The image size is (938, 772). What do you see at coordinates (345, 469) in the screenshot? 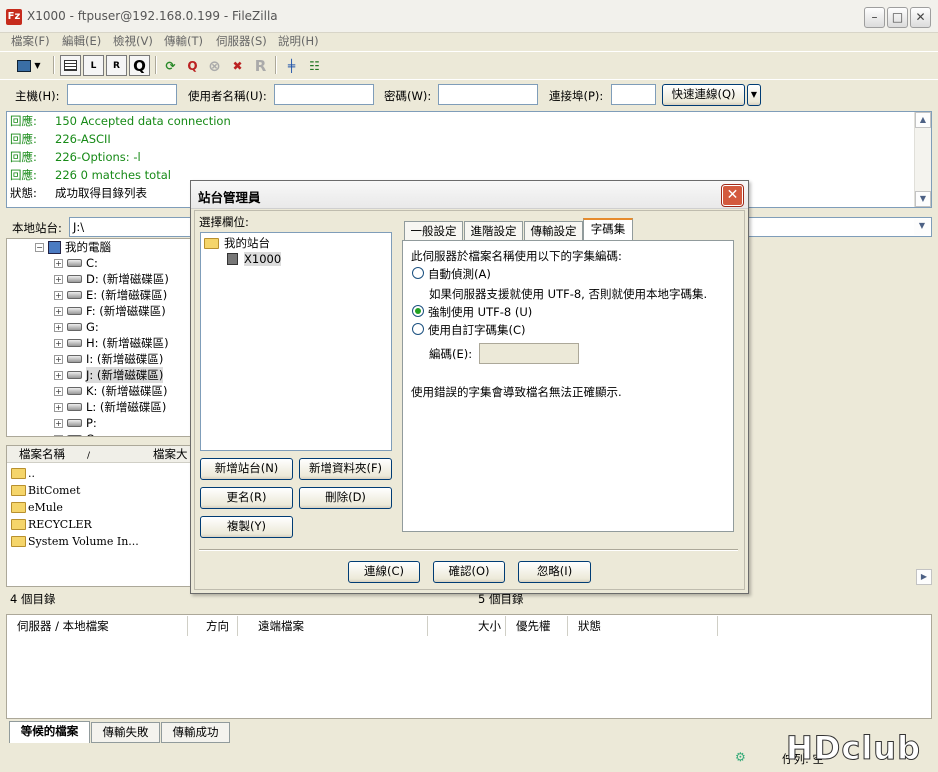
I see `new-folder-button: 新增資料夾(F)` at bounding box center [345, 469].